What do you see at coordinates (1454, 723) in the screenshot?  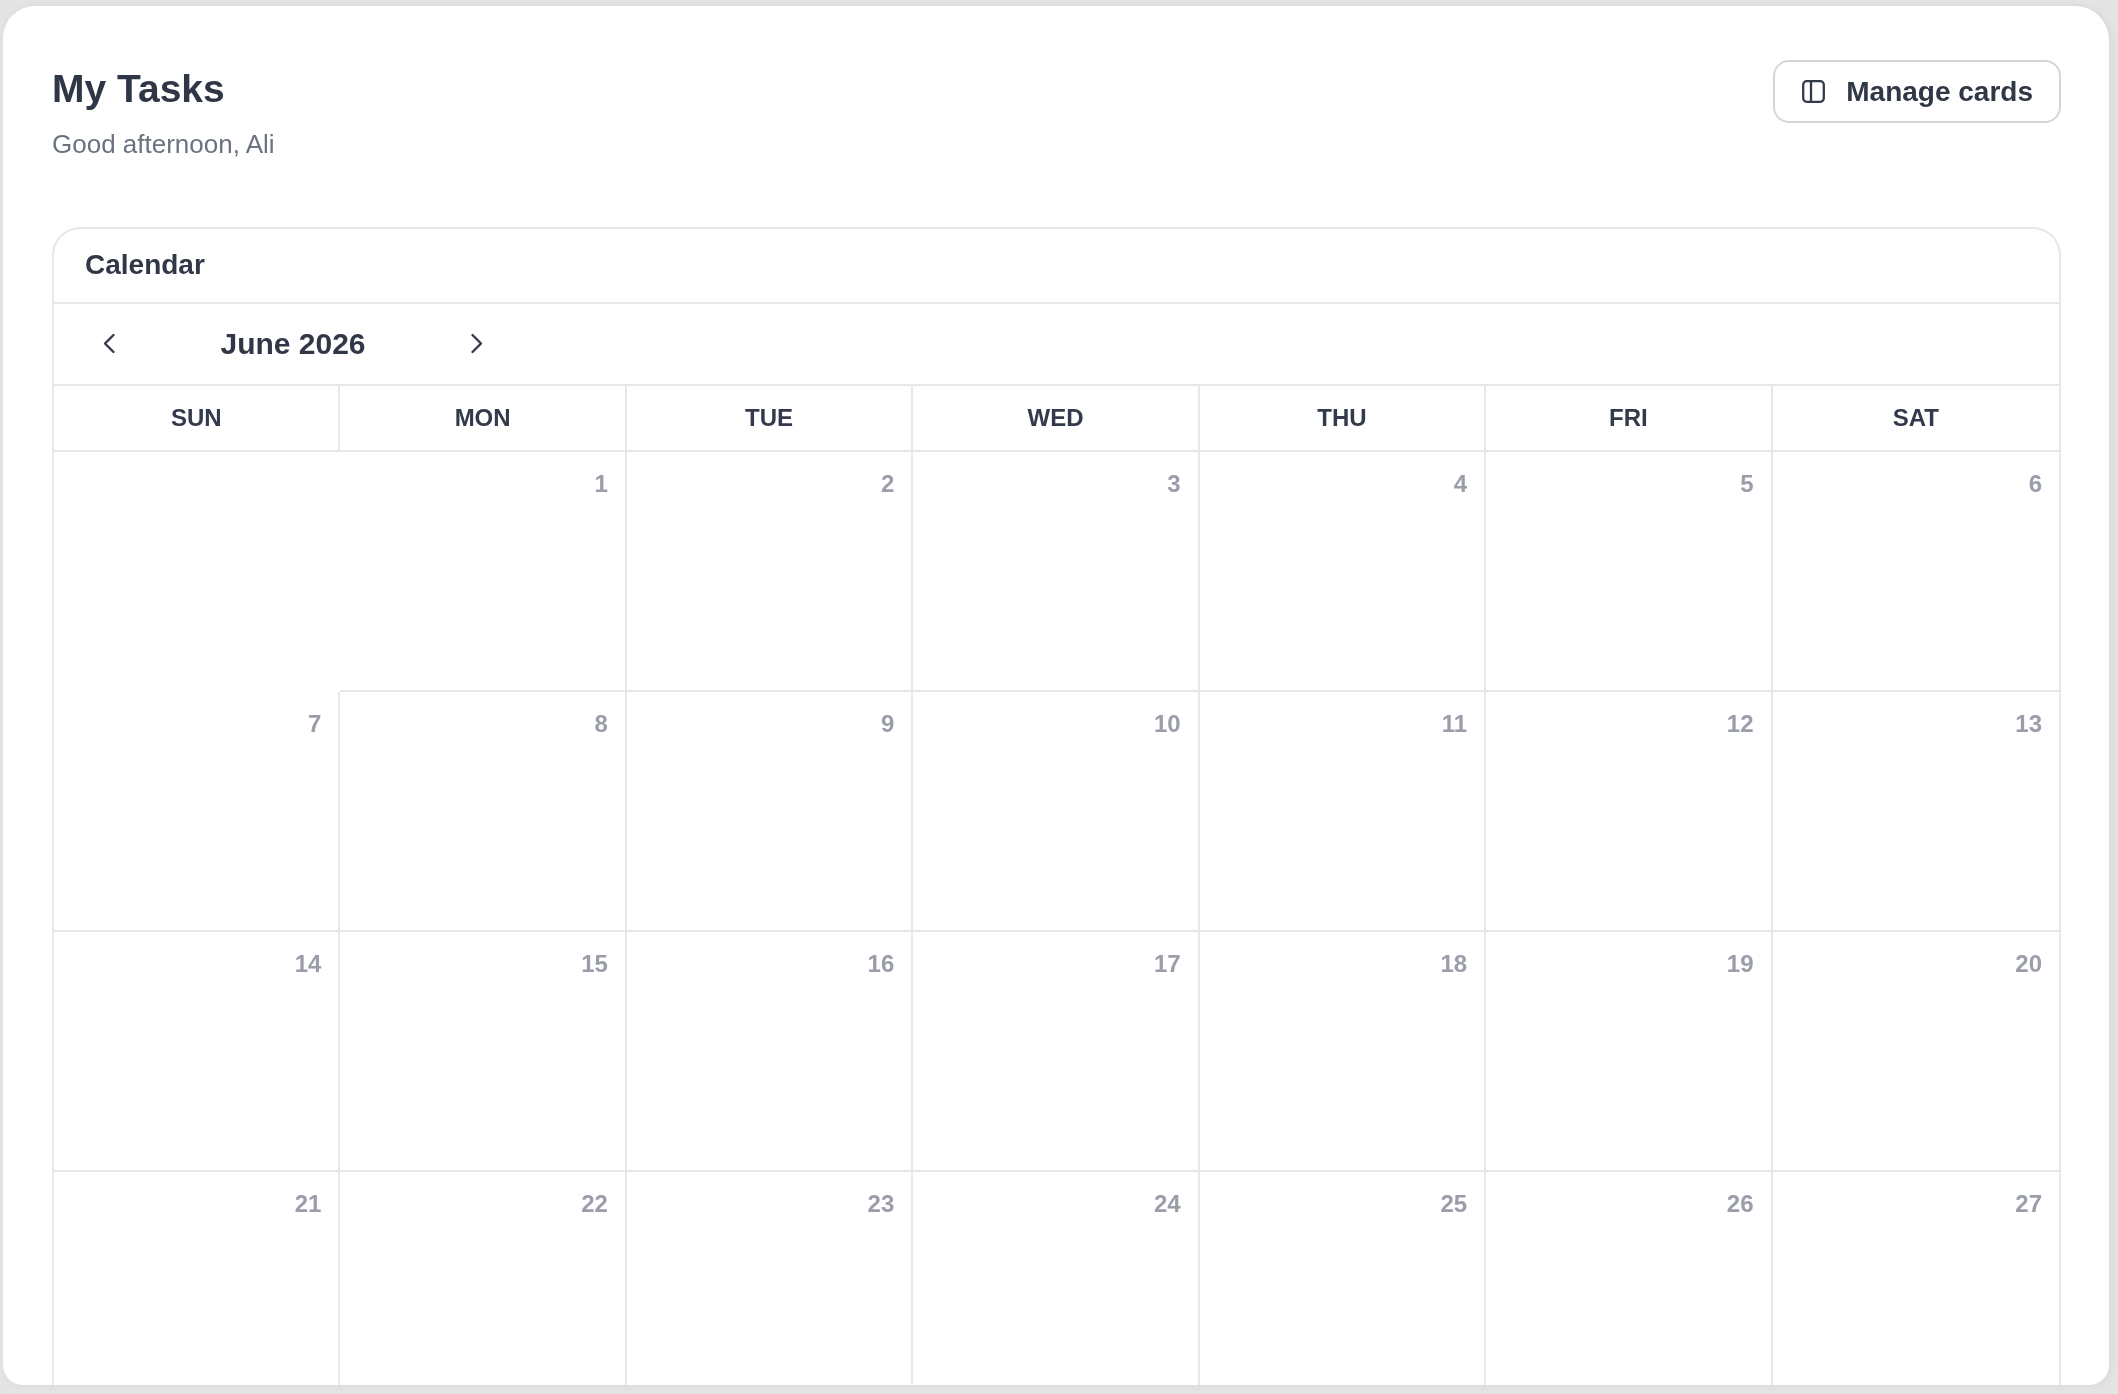 I see `day-number: 11` at bounding box center [1454, 723].